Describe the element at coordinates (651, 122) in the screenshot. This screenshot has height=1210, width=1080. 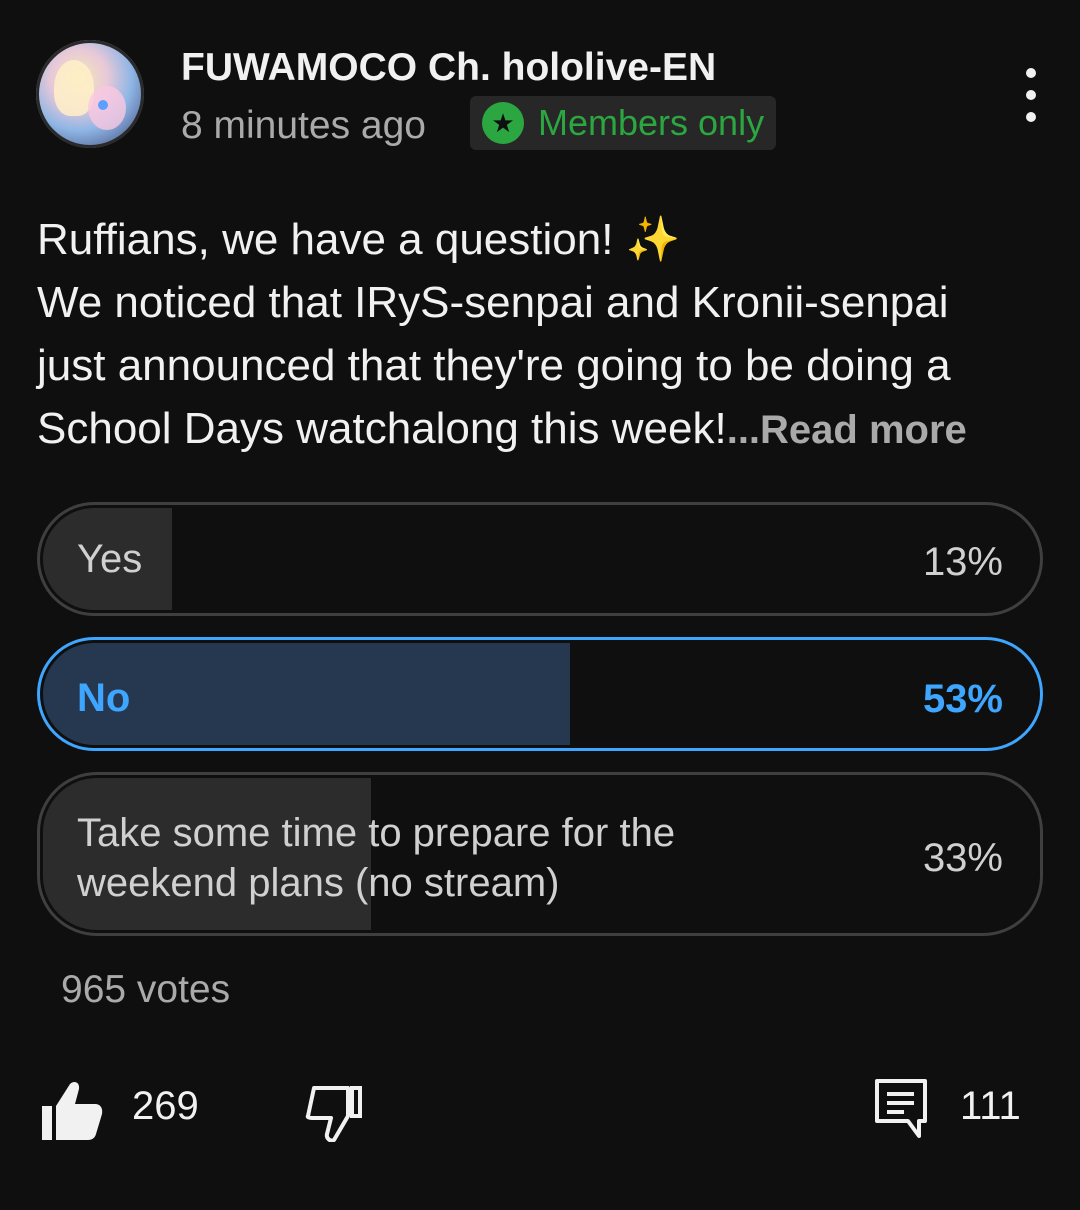
I see `members-badge-label: Members only` at that location.